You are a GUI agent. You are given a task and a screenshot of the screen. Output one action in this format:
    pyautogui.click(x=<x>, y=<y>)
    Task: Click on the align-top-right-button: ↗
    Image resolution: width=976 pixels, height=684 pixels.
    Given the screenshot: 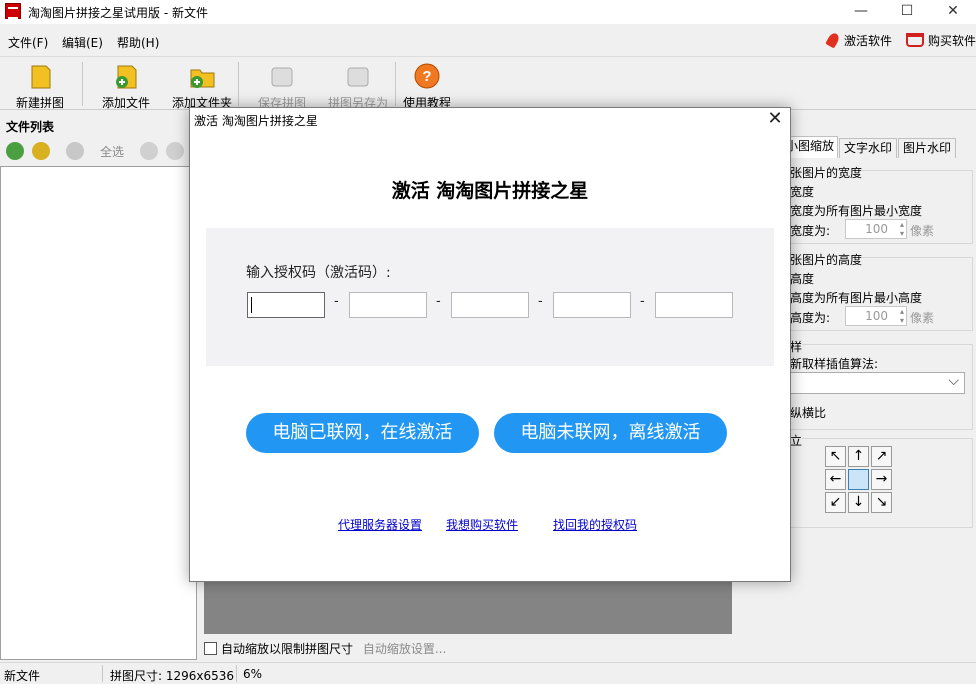 What is the action you would take?
    pyautogui.click(x=881, y=456)
    